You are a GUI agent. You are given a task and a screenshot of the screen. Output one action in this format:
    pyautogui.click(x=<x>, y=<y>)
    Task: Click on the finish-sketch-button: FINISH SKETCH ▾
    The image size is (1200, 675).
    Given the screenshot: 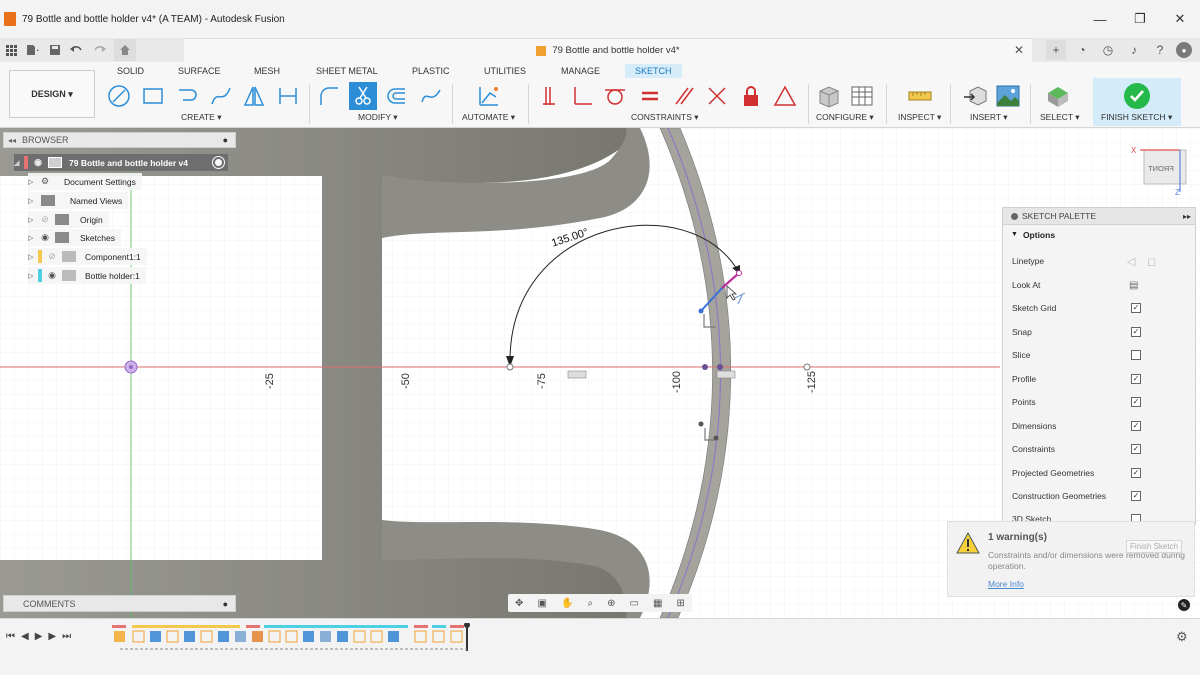 What is the action you would take?
    pyautogui.click(x=1137, y=102)
    